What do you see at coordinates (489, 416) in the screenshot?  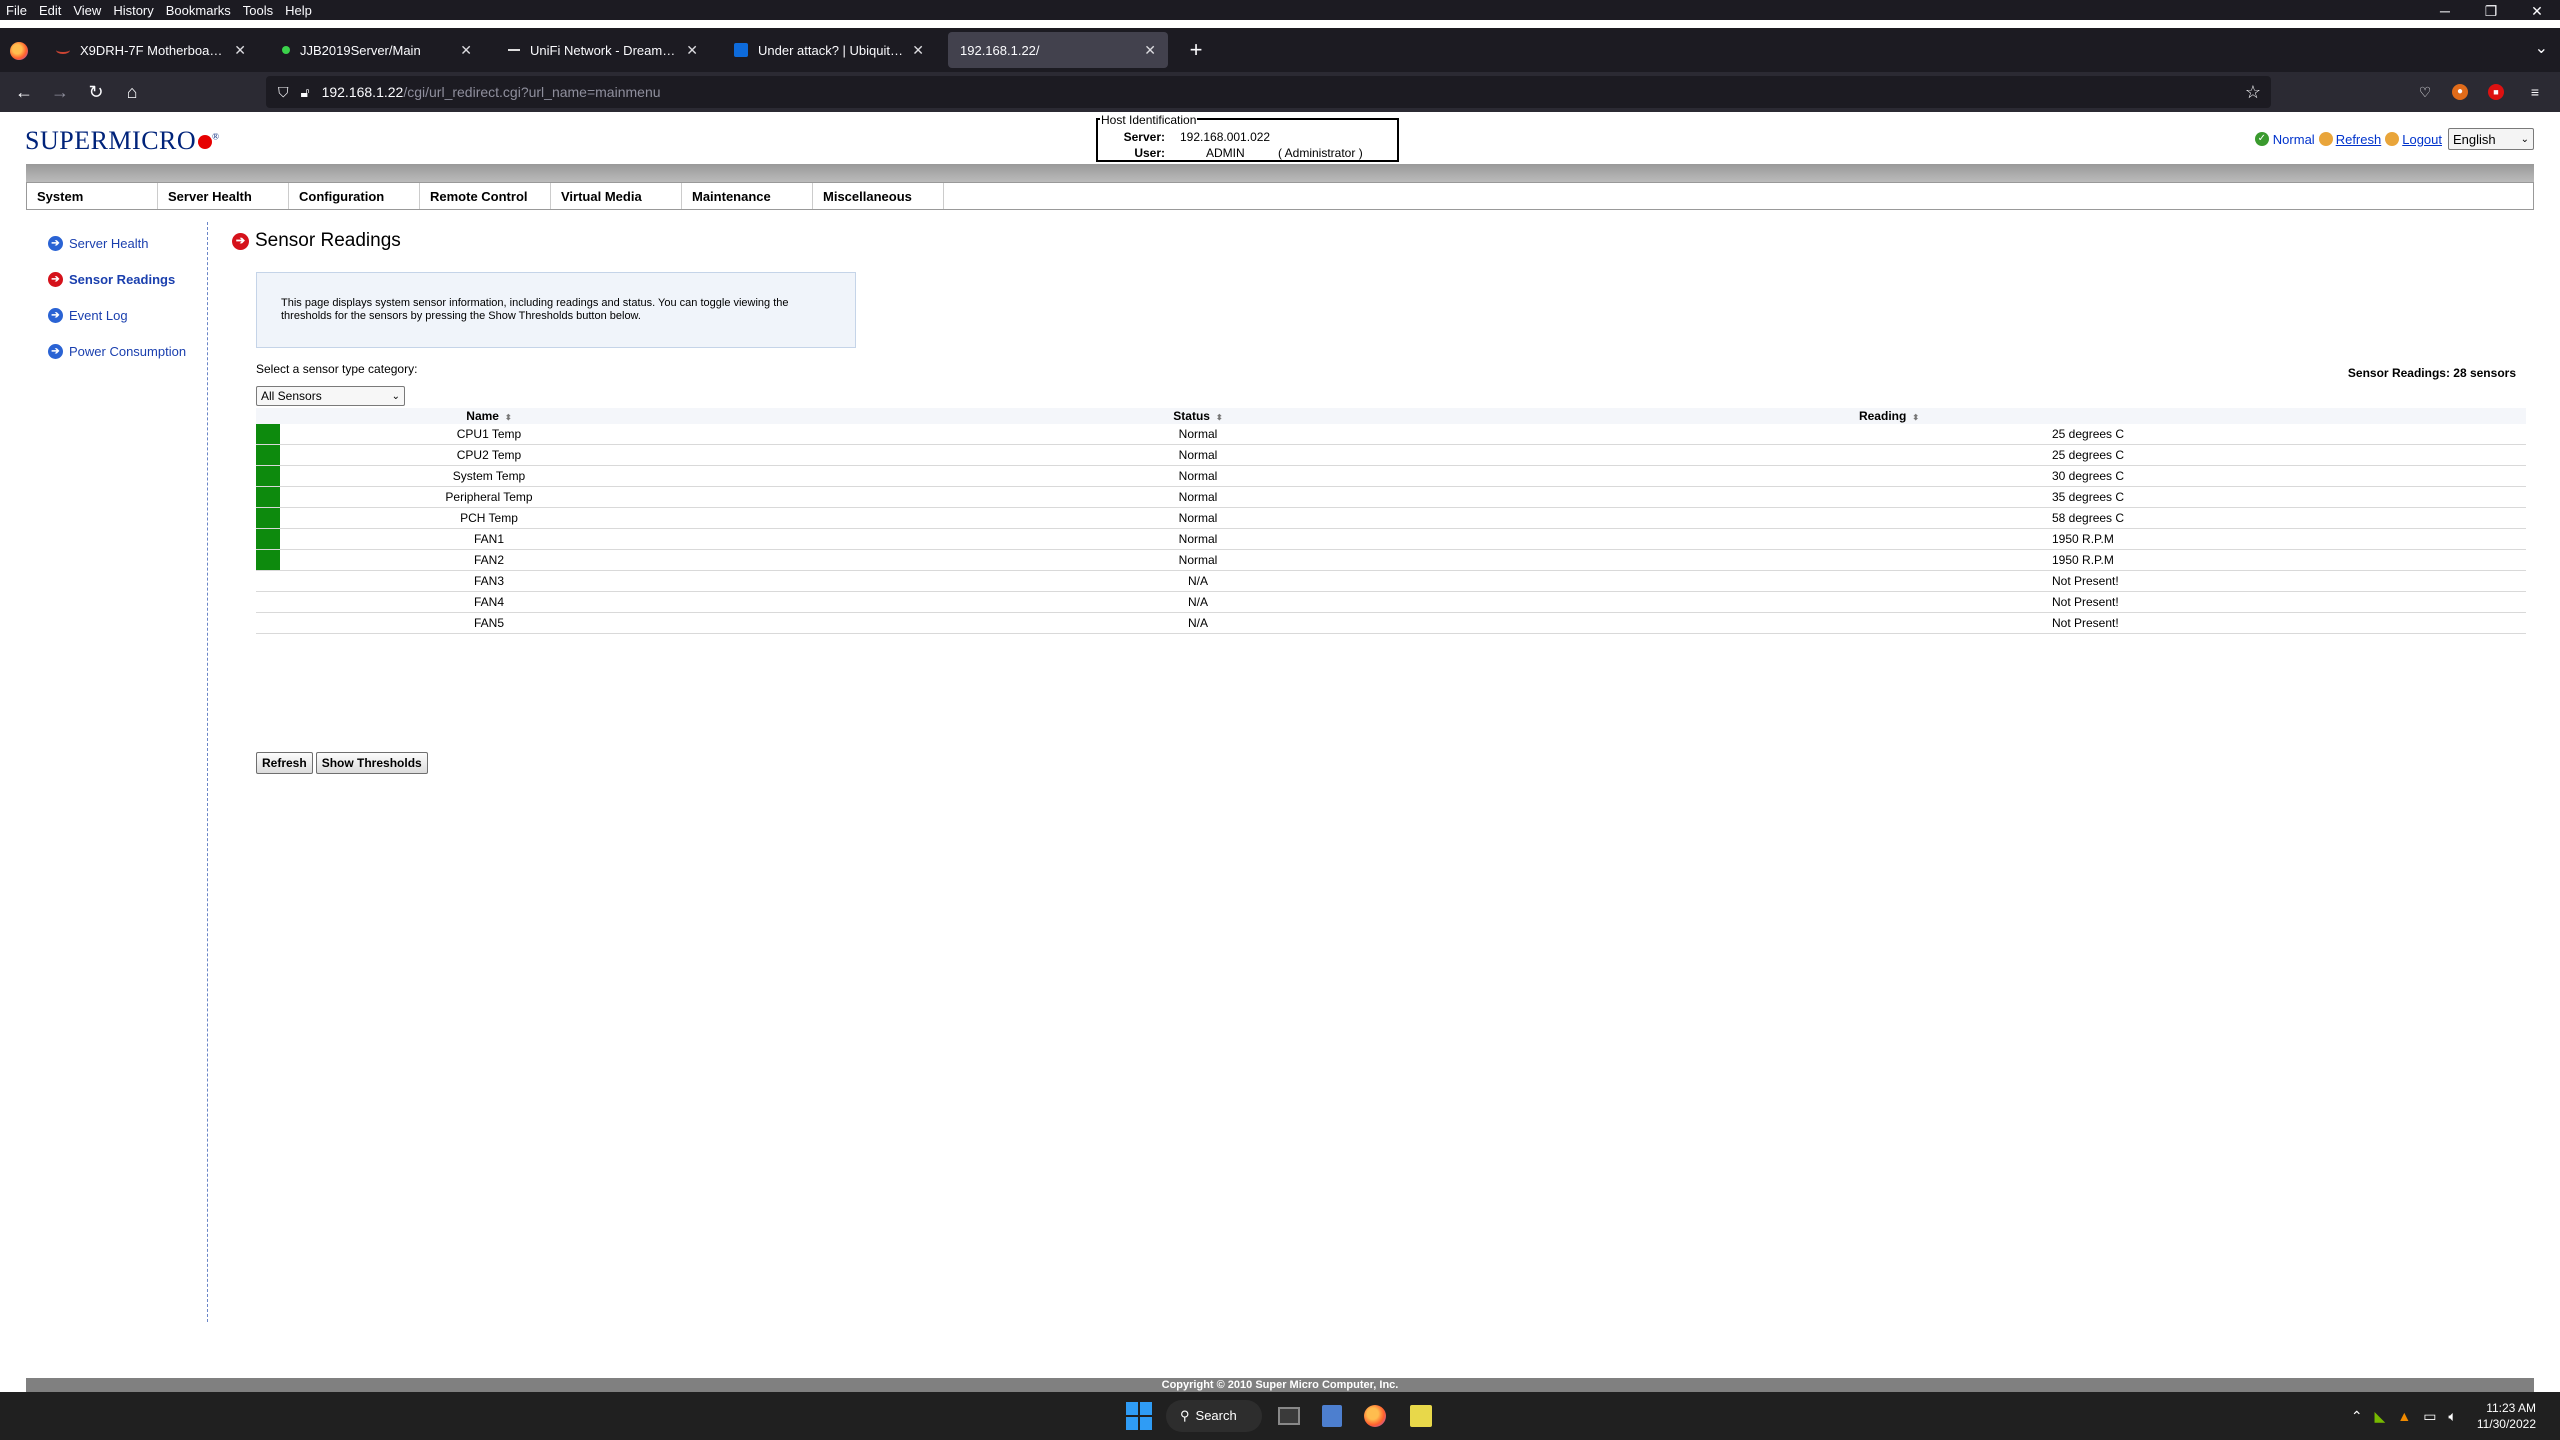 I see `column-header-name: Name ⬍` at bounding box center [489, 416].